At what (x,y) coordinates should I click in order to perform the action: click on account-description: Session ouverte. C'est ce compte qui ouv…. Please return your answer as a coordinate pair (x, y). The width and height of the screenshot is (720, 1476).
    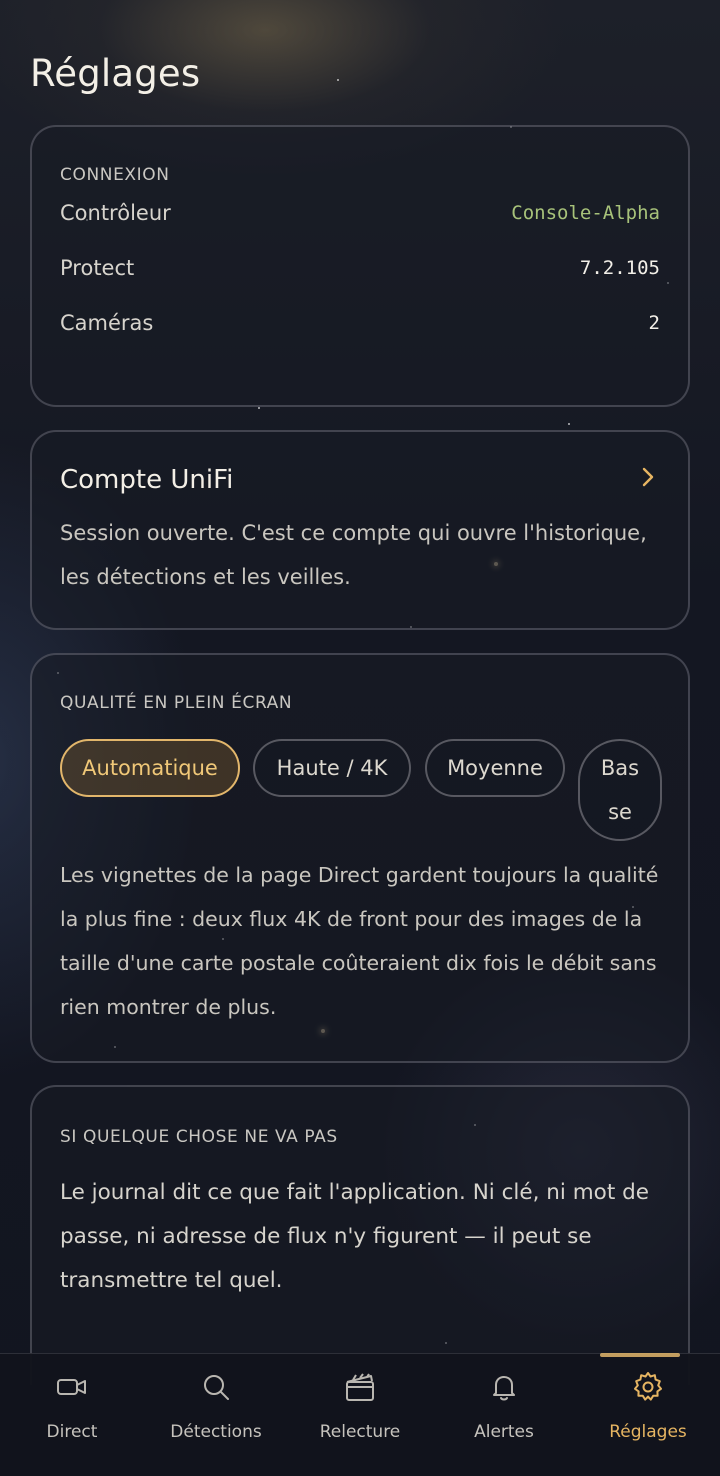
    Looking at the image, I should click on (353, 555).